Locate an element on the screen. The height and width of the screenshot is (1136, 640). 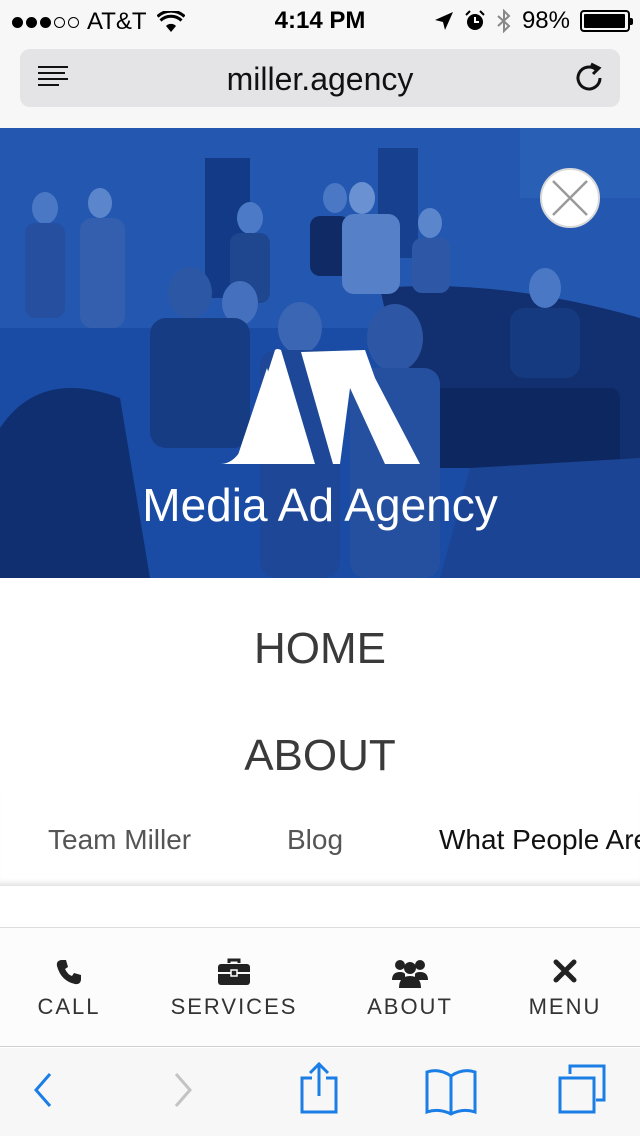
about-button: ABOUT is located at coordinates (410, 988).